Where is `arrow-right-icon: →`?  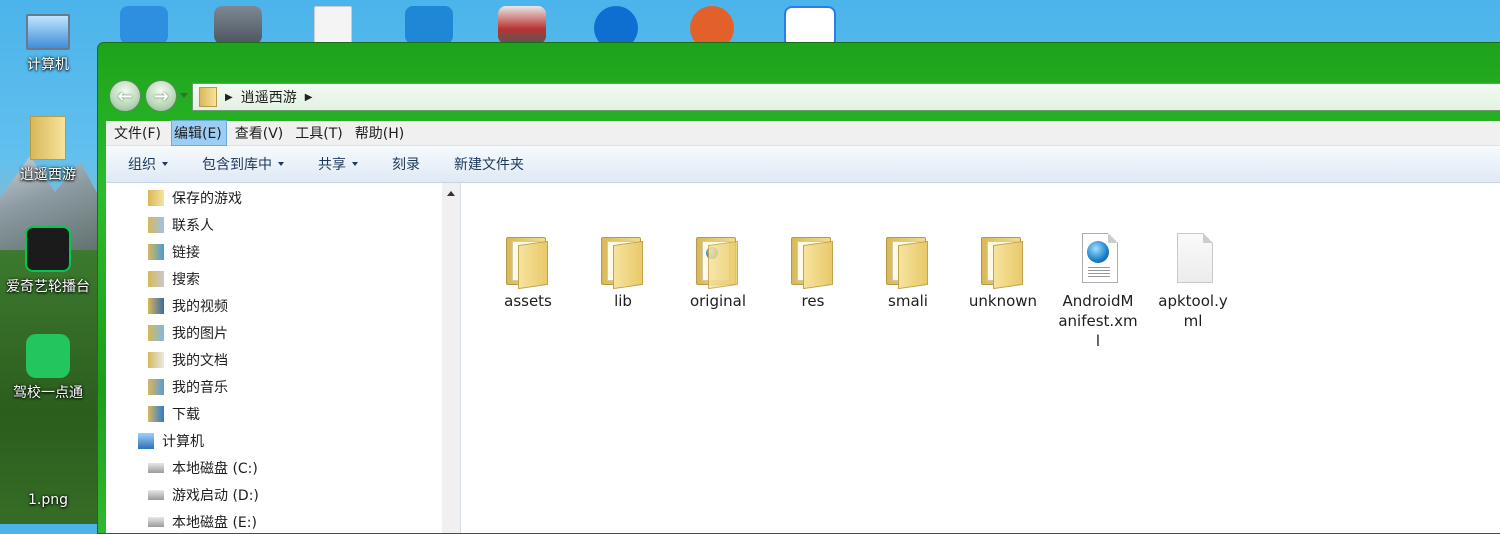 arrow-right-icon: → is located at coordinates (161, 96).